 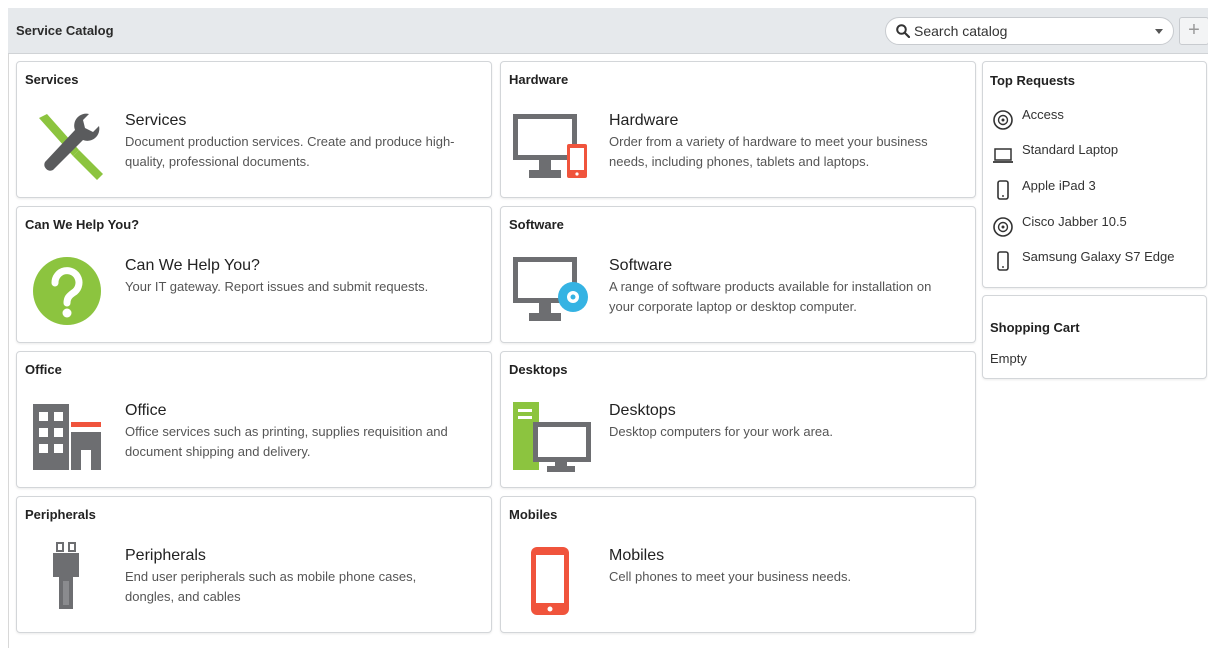 What do you see at coordinates (1094, 337) in the screenshot?
I see `shopping-cart-panel: Shopping Cart Empty` at bounding box center [1094, 337].